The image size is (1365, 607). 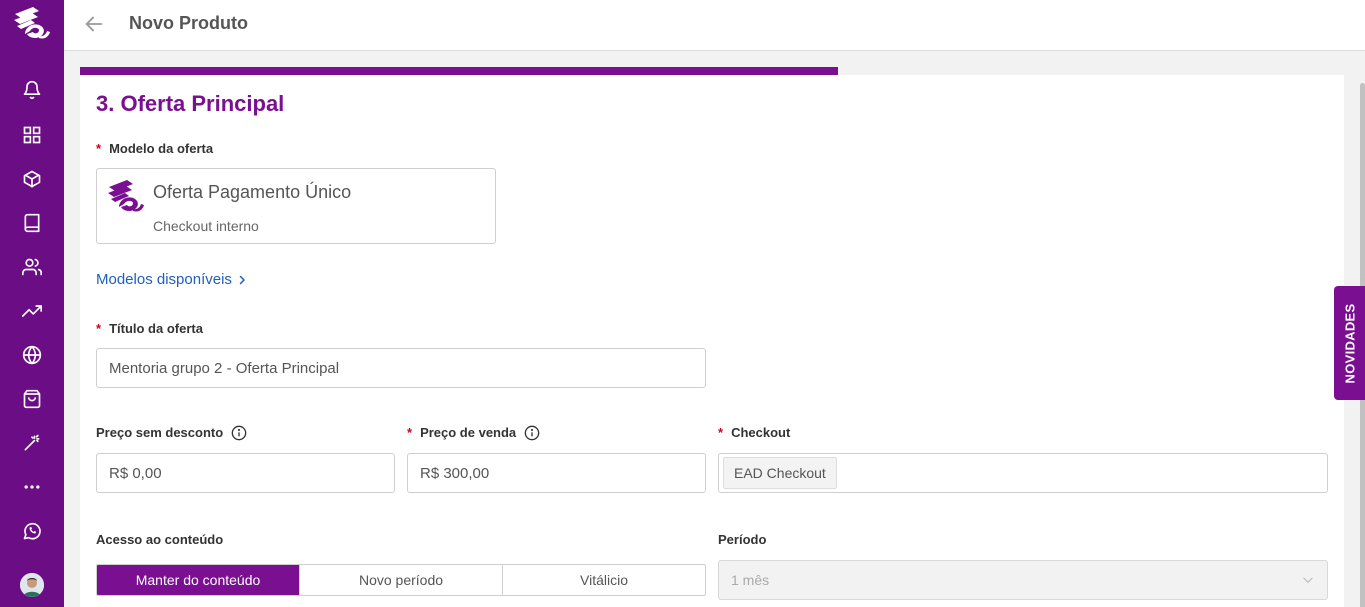 I want to click on access-label-text: Acesso ao conteúdo, so click(x=160, y=539).